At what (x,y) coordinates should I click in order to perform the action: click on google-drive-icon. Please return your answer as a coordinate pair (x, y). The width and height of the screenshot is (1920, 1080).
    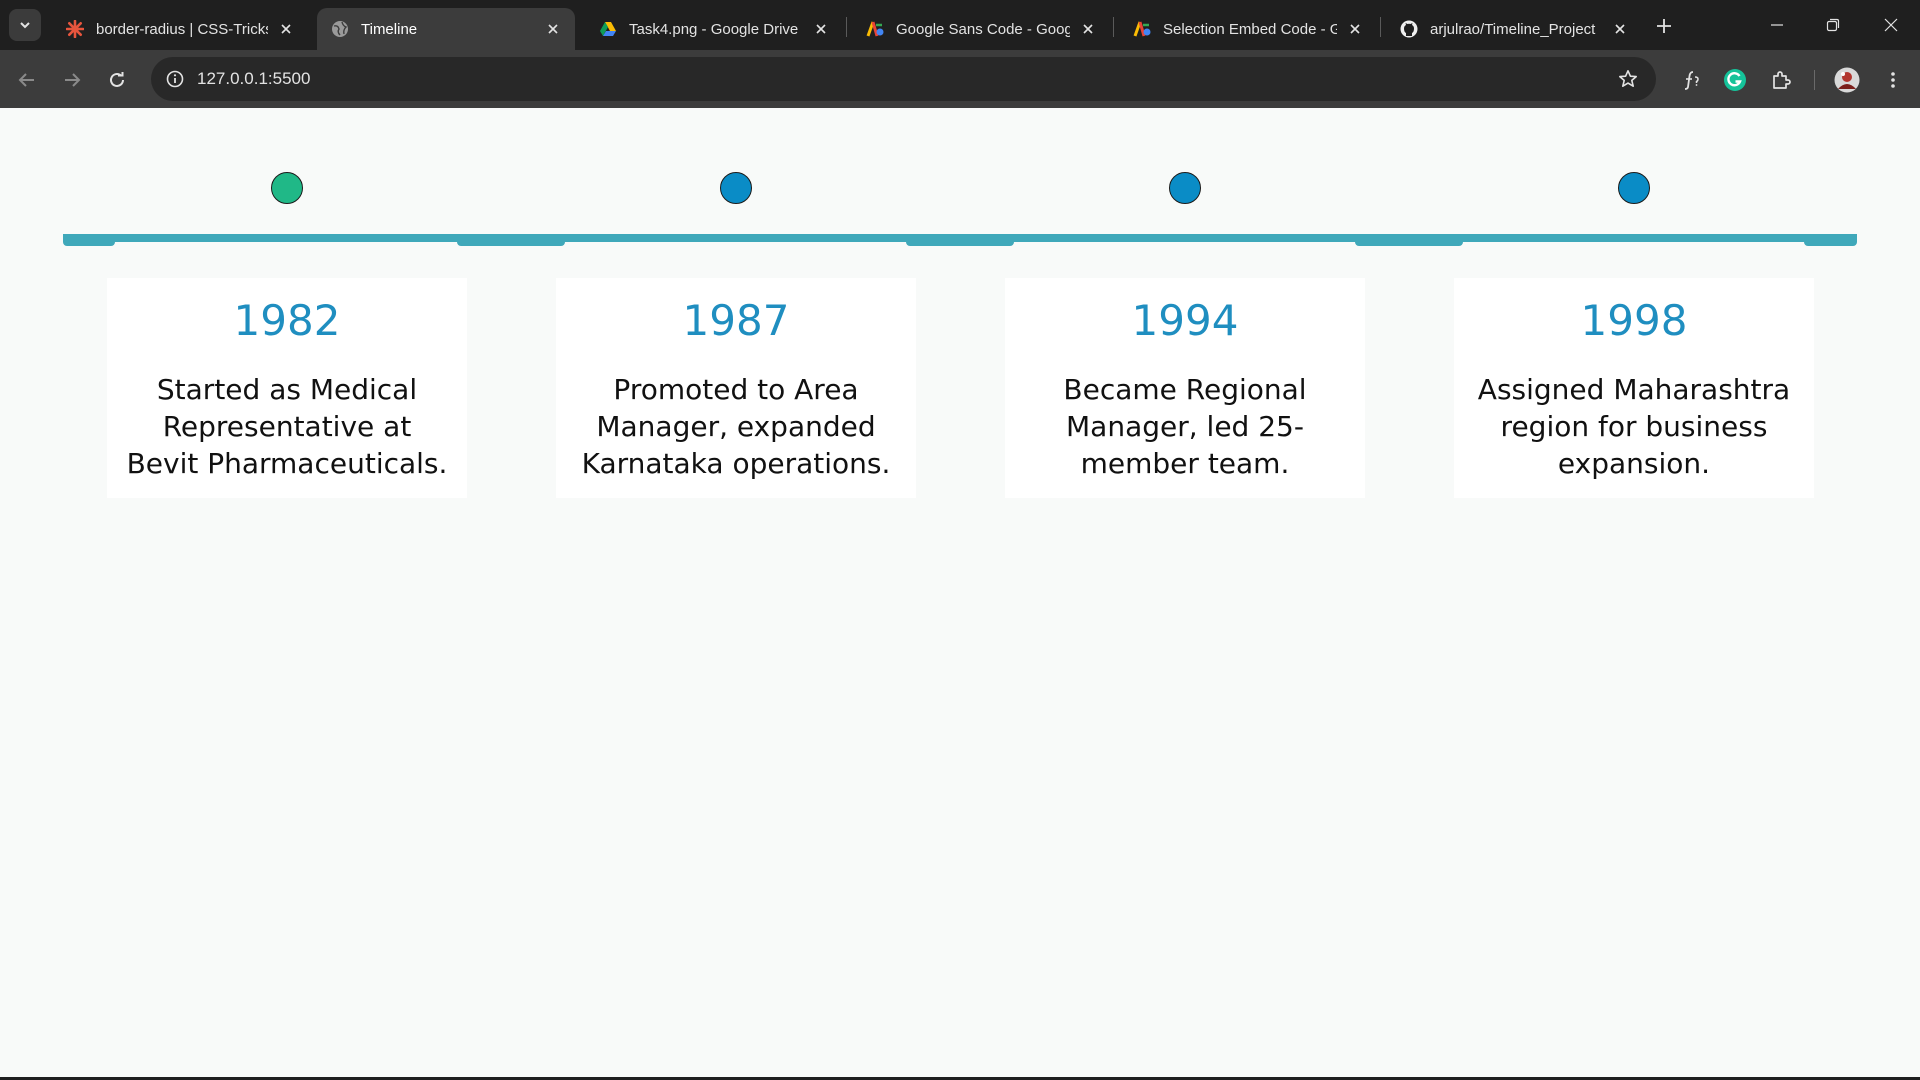
    Looking at the image, I should click on (608, 29).